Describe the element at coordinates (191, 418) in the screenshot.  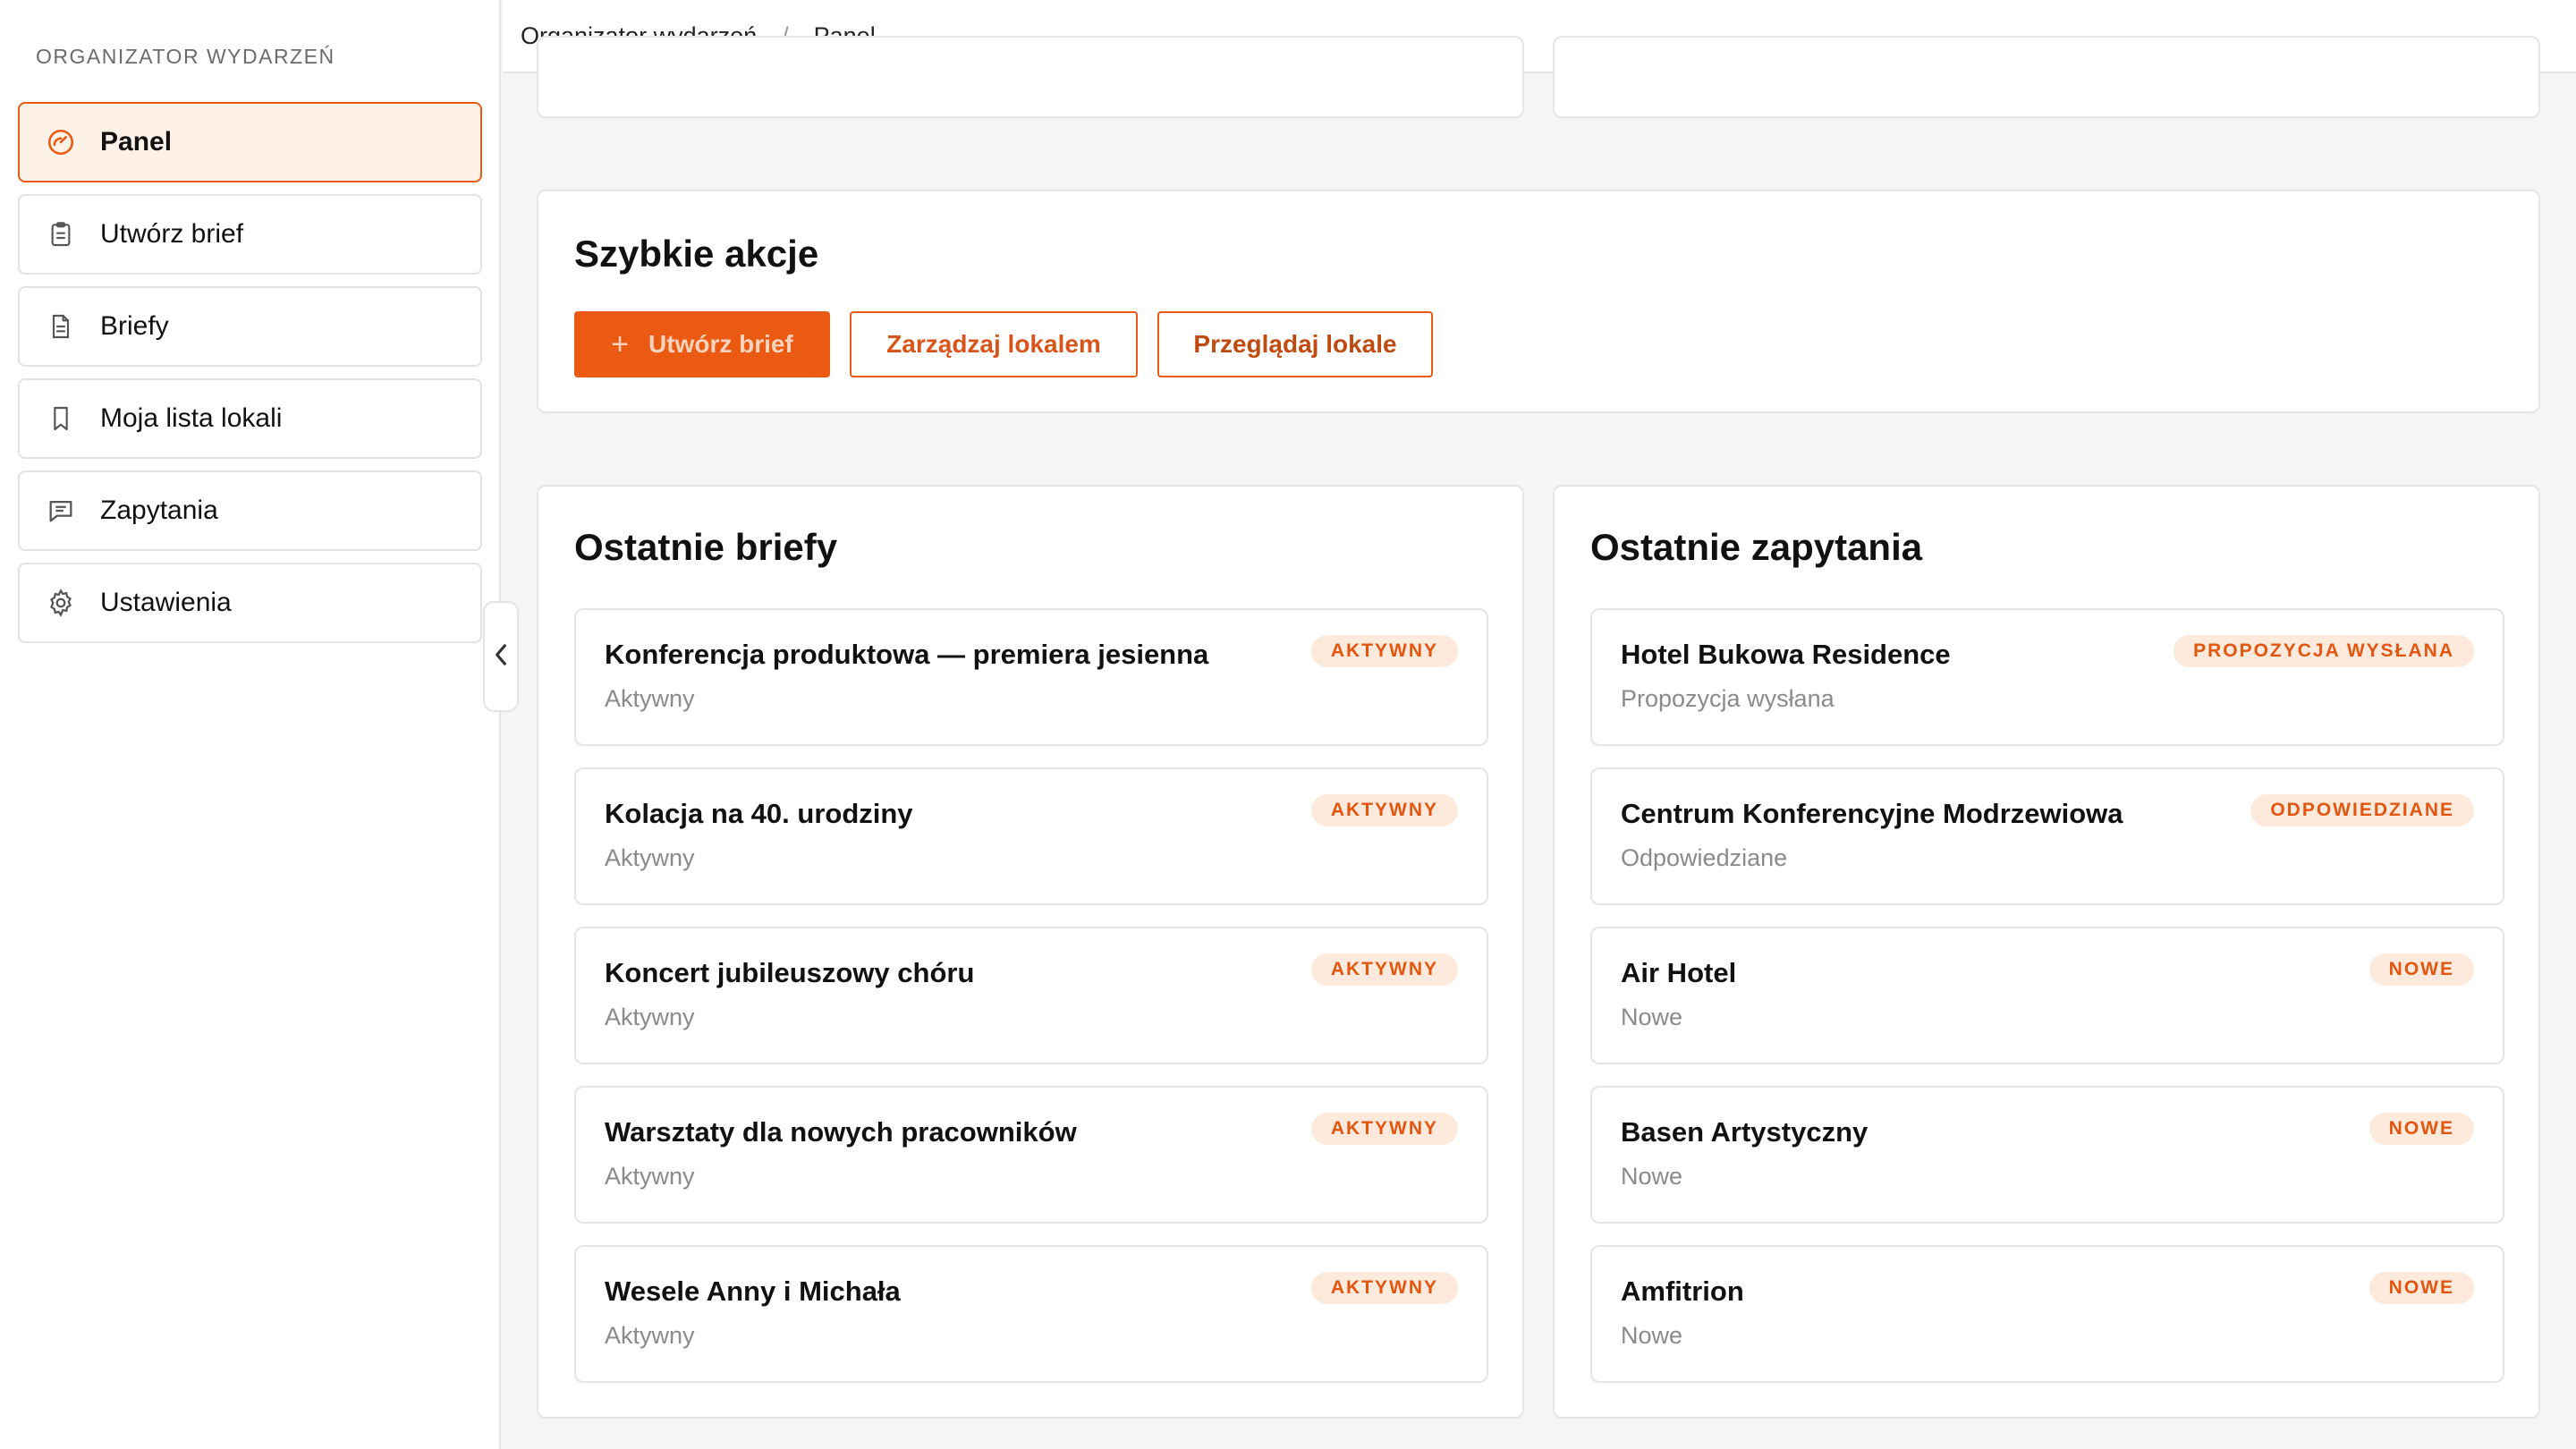
I see `sidebar-item-label: Moja lista lokali` at that location.